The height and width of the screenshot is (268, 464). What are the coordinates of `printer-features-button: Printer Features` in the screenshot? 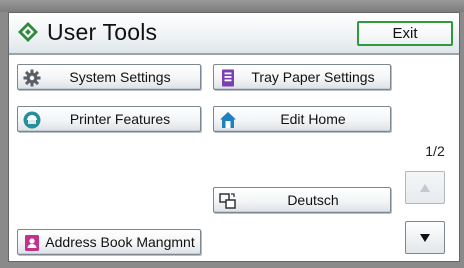 It's located at (109, 119).